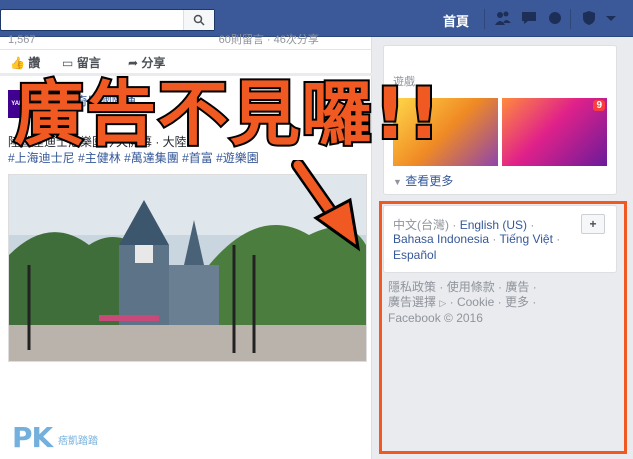  What do you see at coordinates (32, 437) in the screenshot?
I see `watermark-logo: PK` at bounding box center [32, 437].